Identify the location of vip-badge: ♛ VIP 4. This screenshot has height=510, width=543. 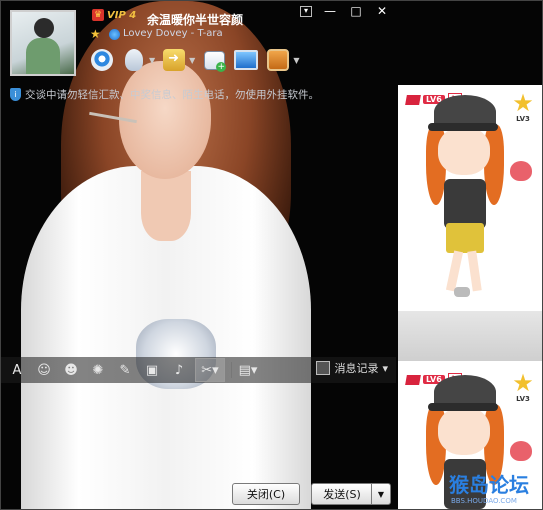
(114, 15).